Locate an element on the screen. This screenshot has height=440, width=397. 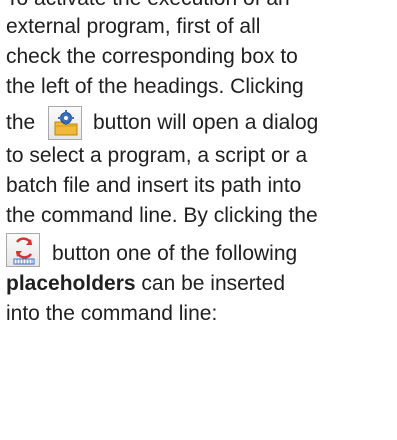
text-line: to select a program, a script or a is located at coordinates (157, 155).